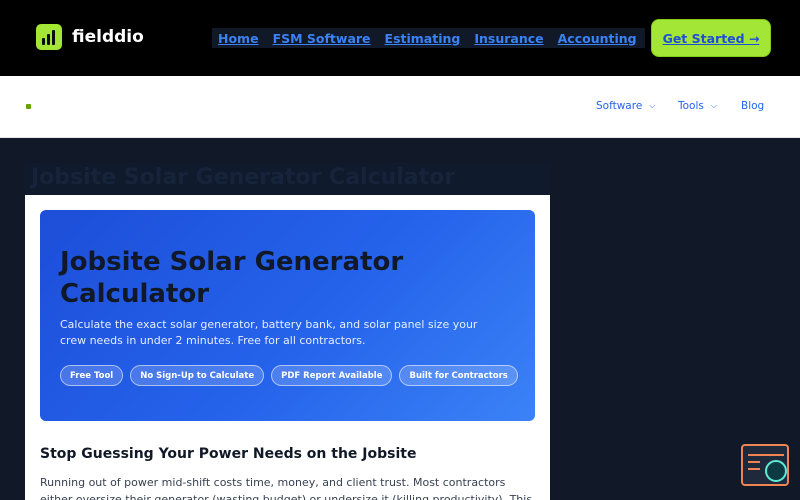 The width and height of the screenshot is (800, 500). What do you see at coordinates (92, 375) in the screenshot?
I see `badge-free-tool: Free Tool` at bounding box center [92, 375].